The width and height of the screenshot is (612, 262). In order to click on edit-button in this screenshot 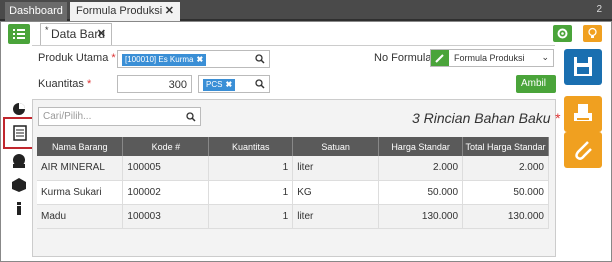, I will do `click(440, 58)`.